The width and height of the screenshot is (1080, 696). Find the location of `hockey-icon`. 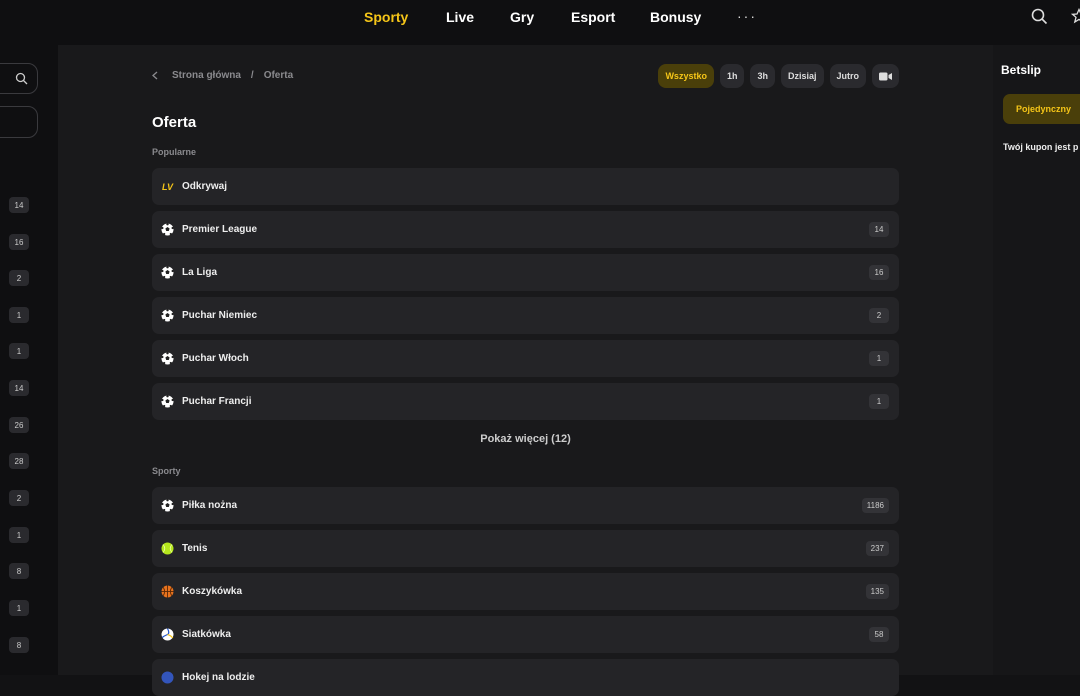

hockey-icon is located at coordinates (167, 677).